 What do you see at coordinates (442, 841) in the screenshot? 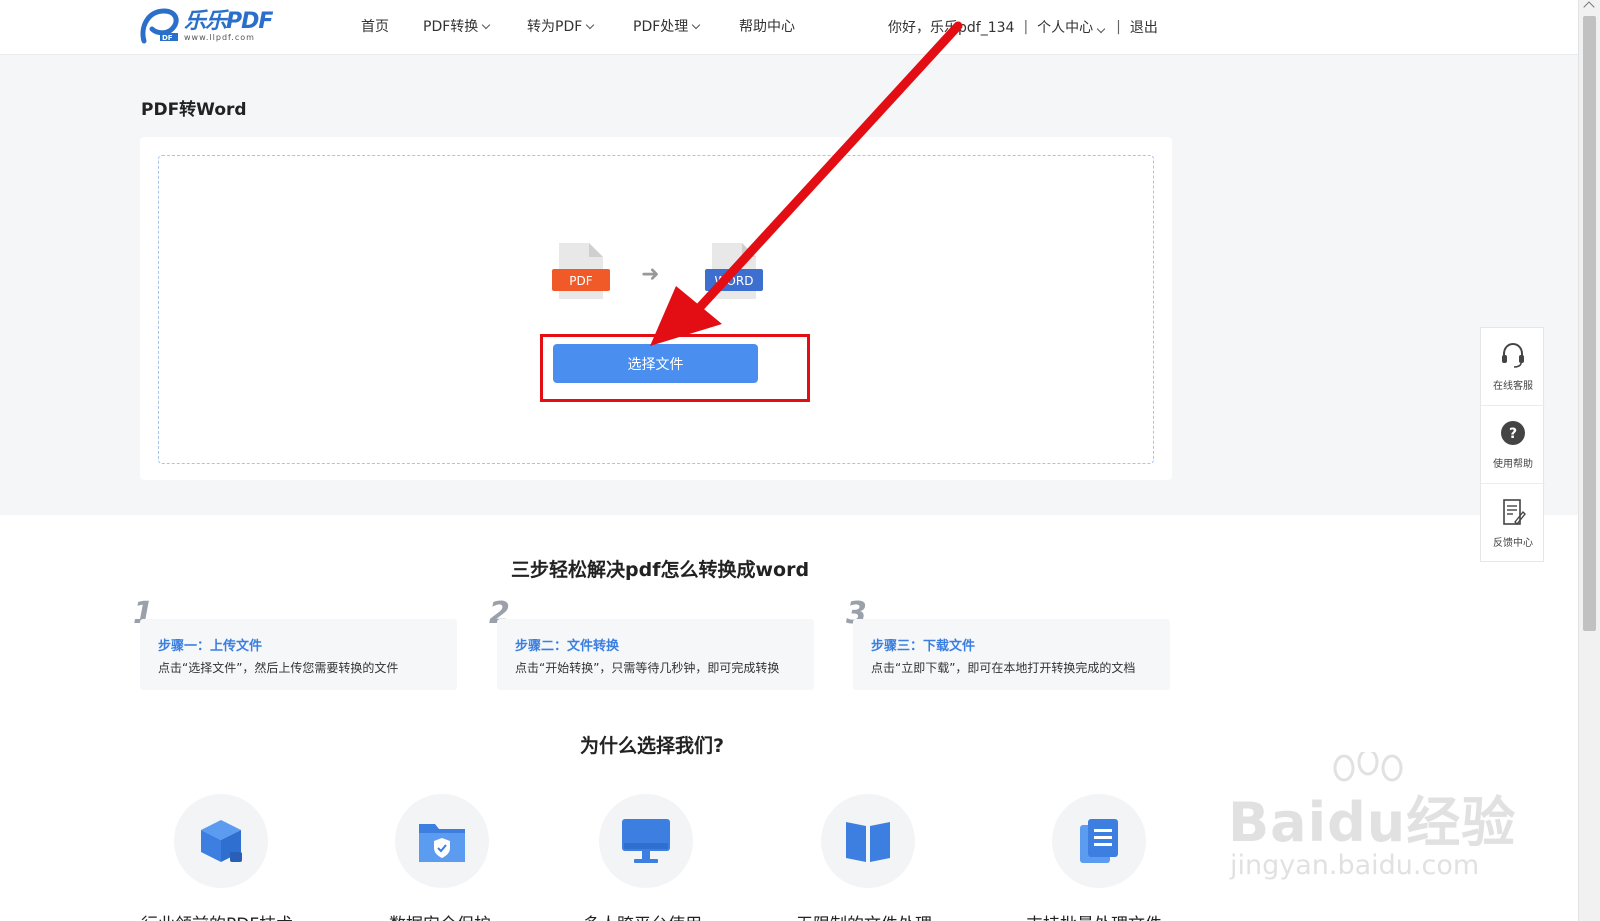
I see `secure-folder-icon` at bounding box center [442, 841].